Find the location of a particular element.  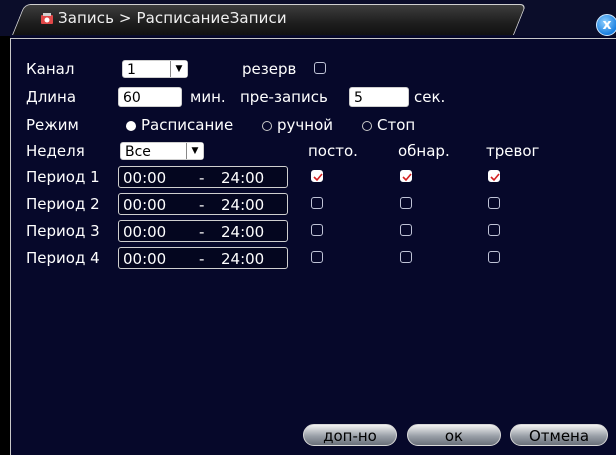

record-icon is located at coordinates (47, 18).